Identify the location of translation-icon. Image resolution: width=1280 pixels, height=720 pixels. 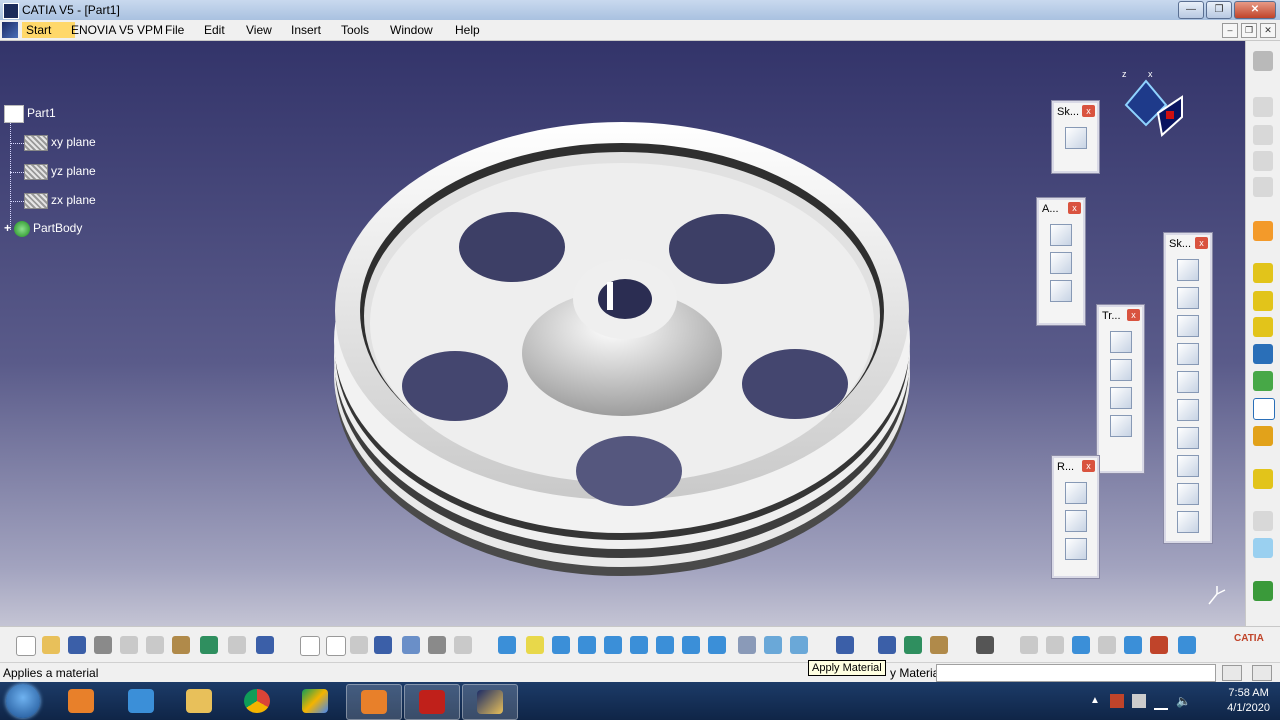
(1120, 342).